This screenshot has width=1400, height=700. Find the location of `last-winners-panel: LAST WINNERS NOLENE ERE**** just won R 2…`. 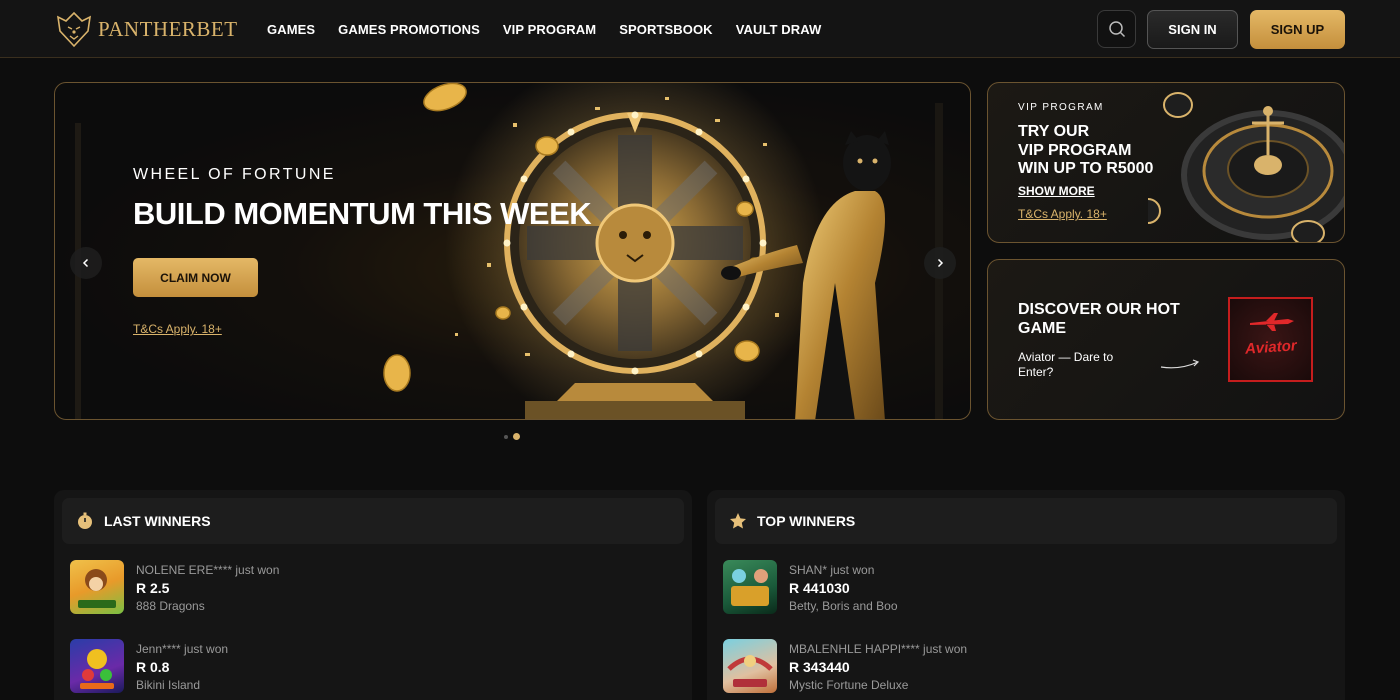

last-winners-panel: LAST WINNERS NOLENE ERE**** just won R 2… is located at coordinates (373, 595).